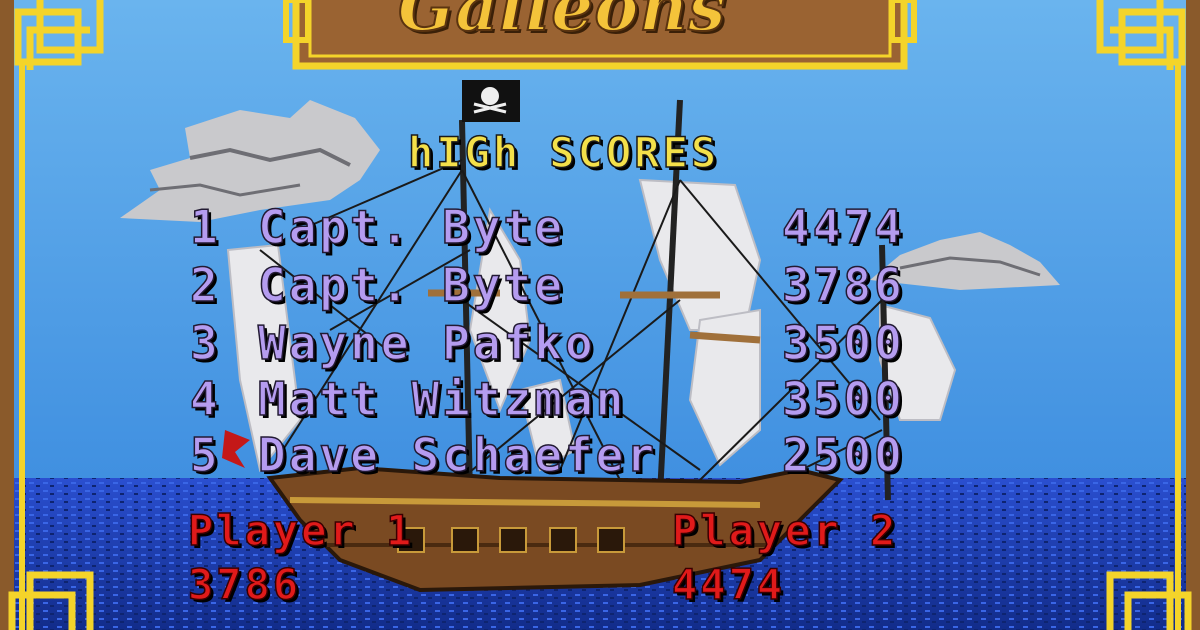  I want to click on high-scores-heading: hIGh SCORES, so click(563, 152).